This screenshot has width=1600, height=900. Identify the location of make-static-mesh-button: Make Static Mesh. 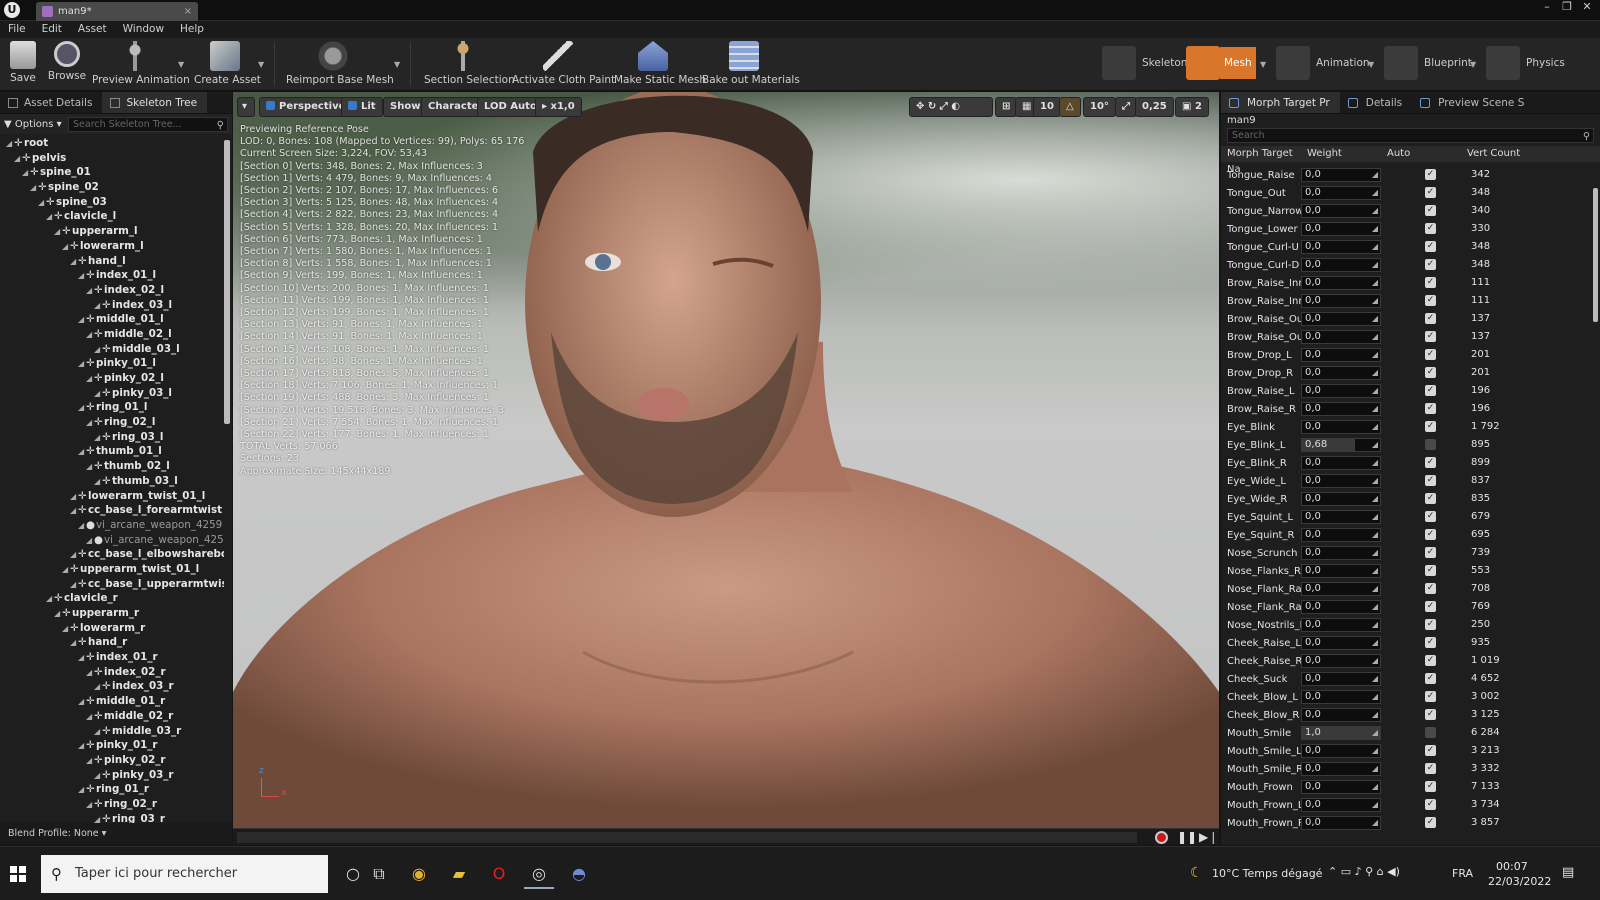
(660, 65).